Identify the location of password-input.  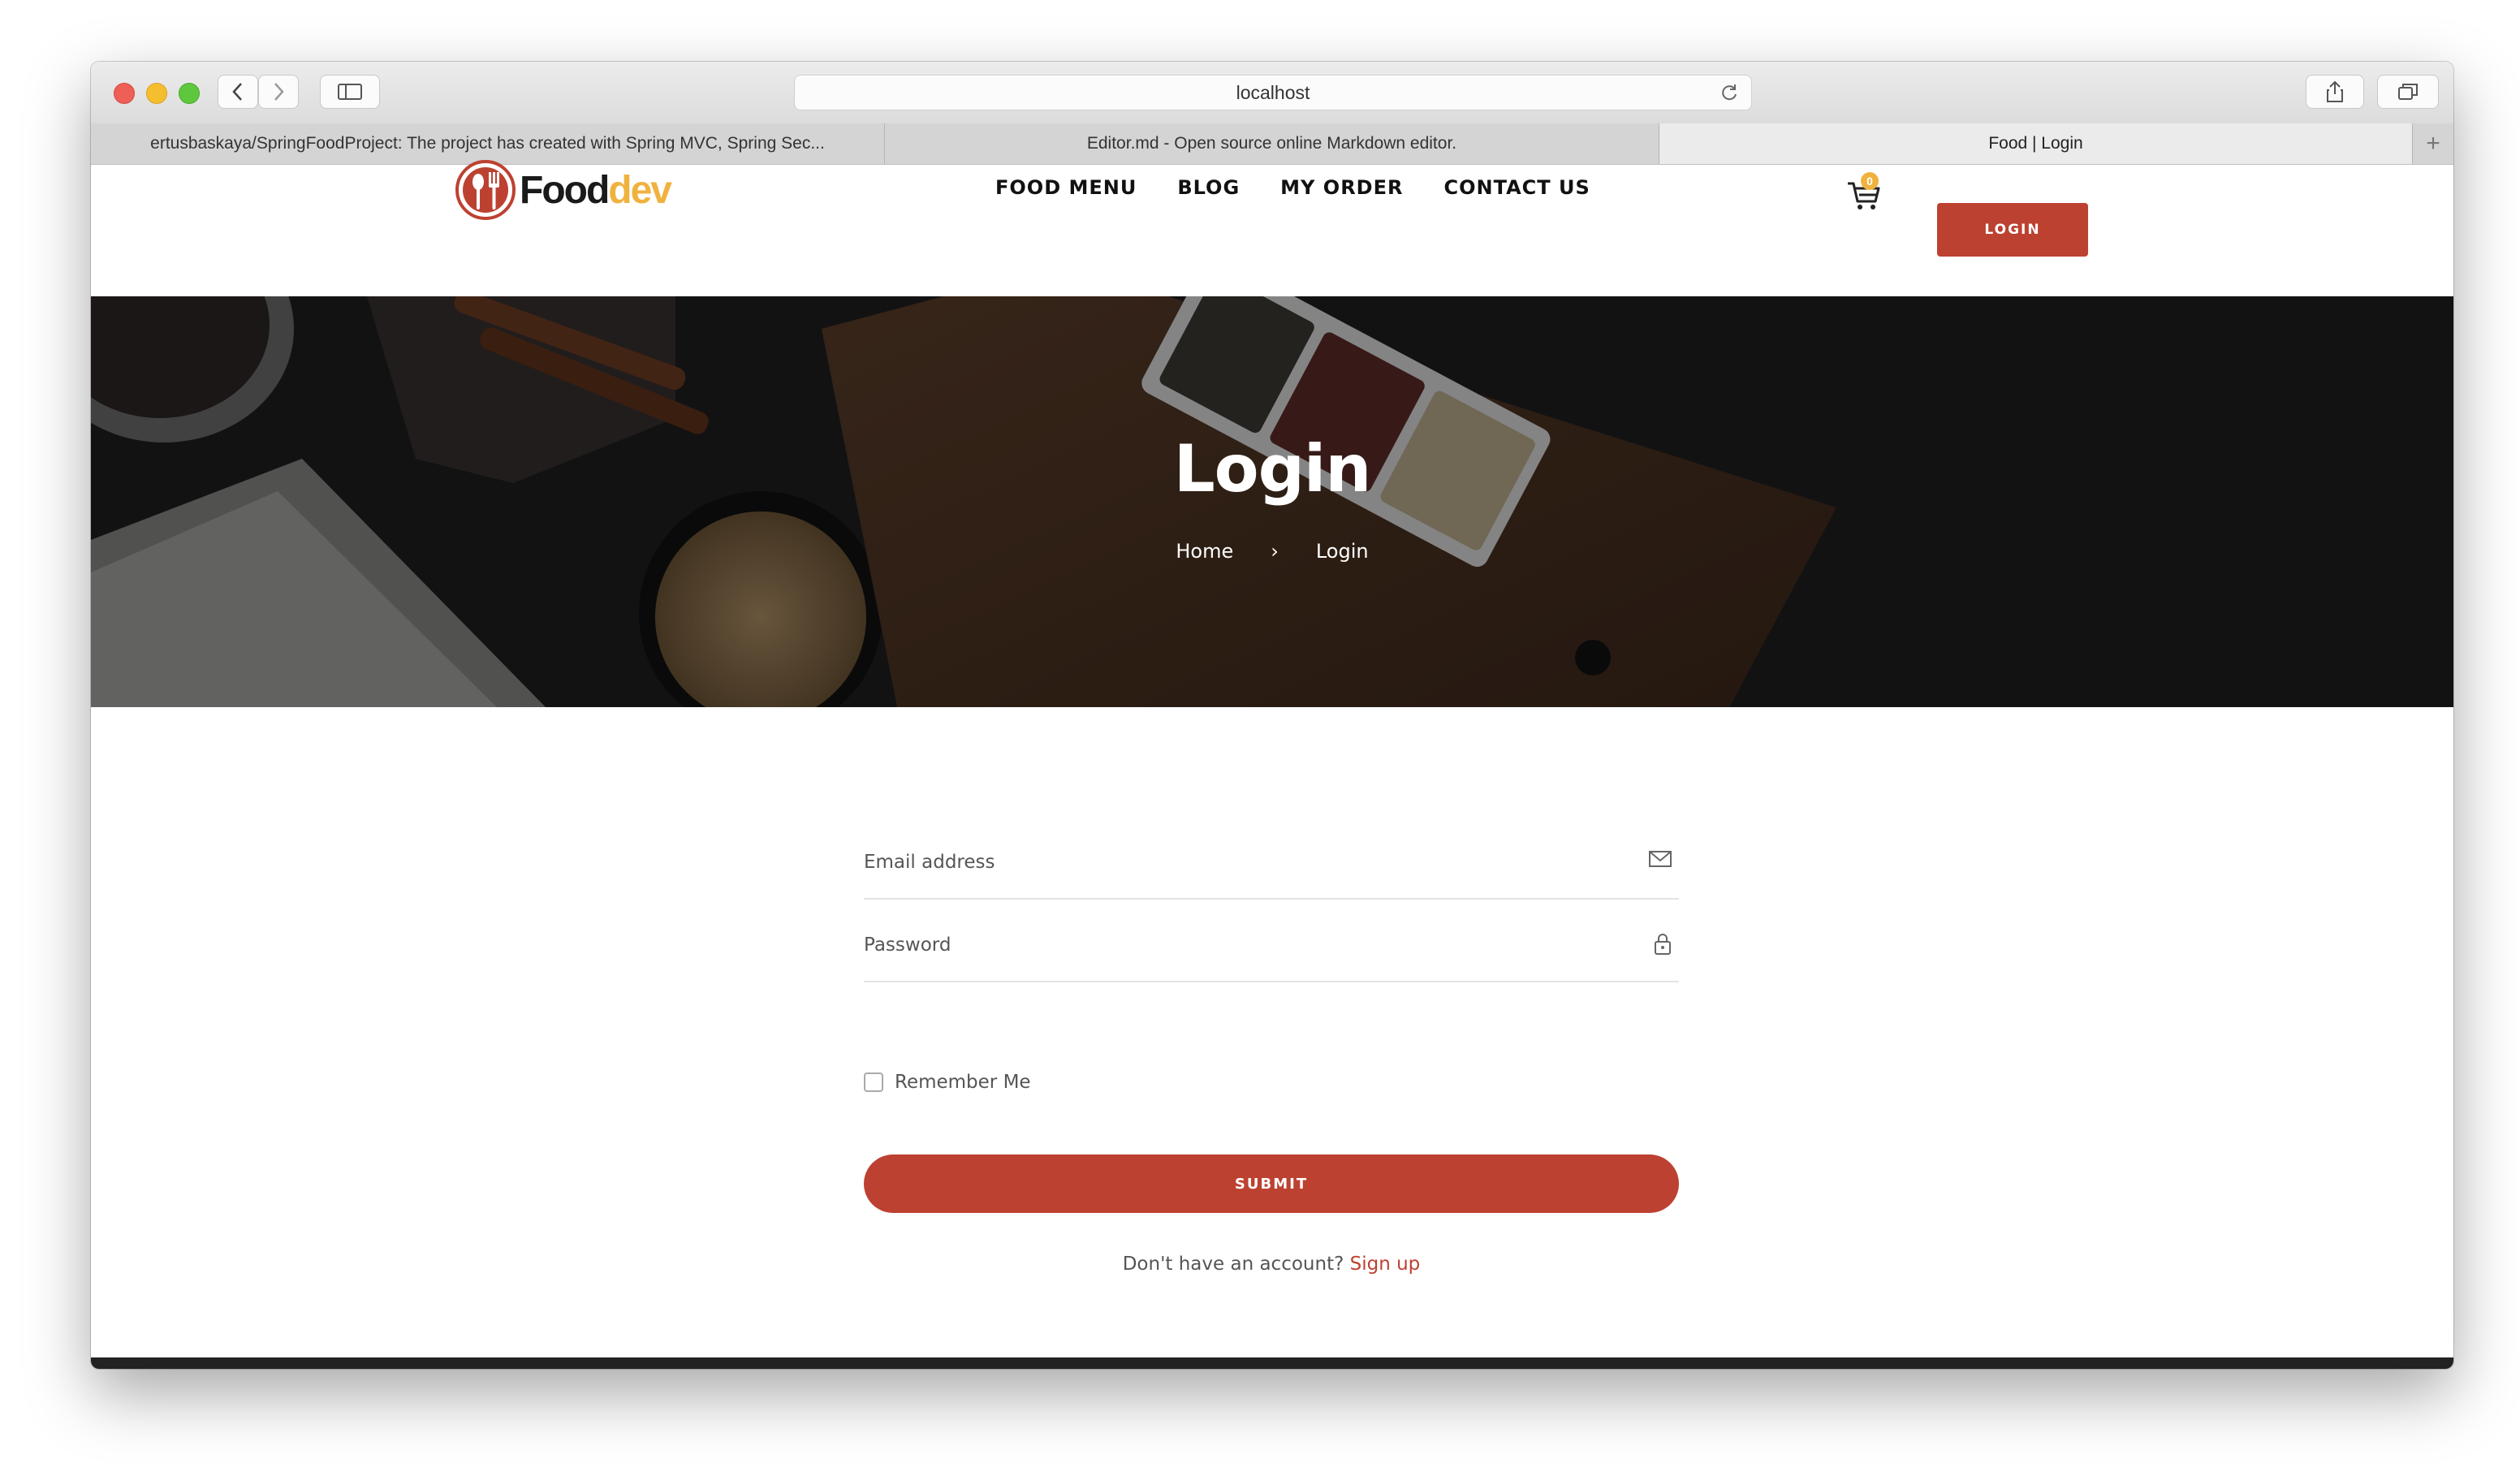
(1271, 941).